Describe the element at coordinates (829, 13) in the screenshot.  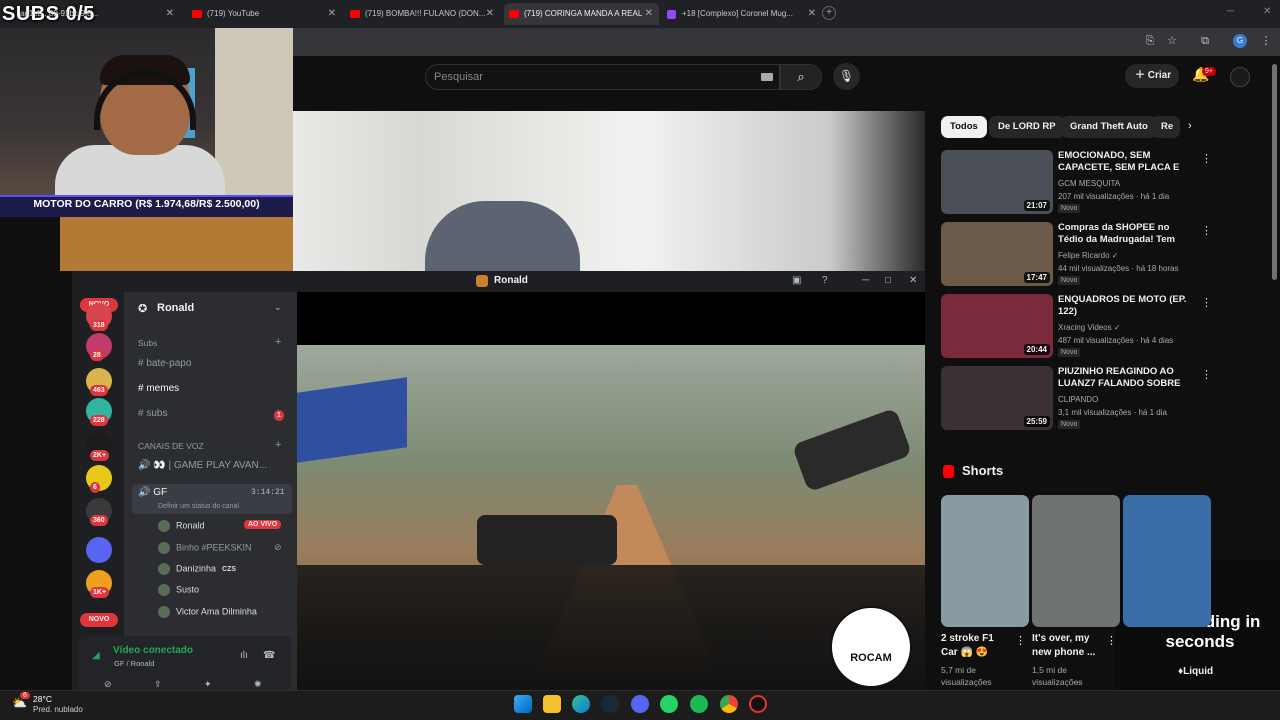
I see `new-tab-button: +` at that location.